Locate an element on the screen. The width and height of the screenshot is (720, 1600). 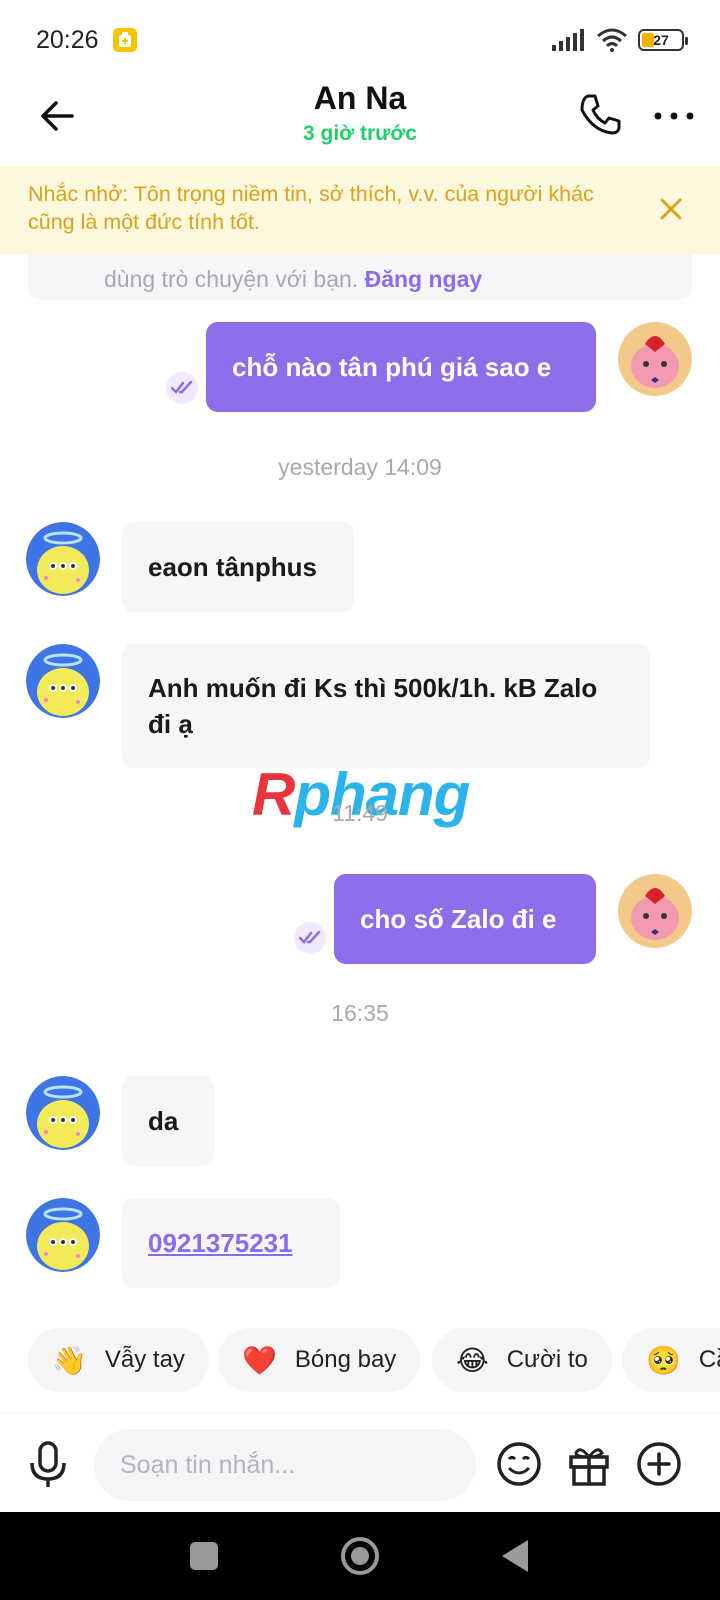
system-navigation-bar is located at coordinates (360, 1556).